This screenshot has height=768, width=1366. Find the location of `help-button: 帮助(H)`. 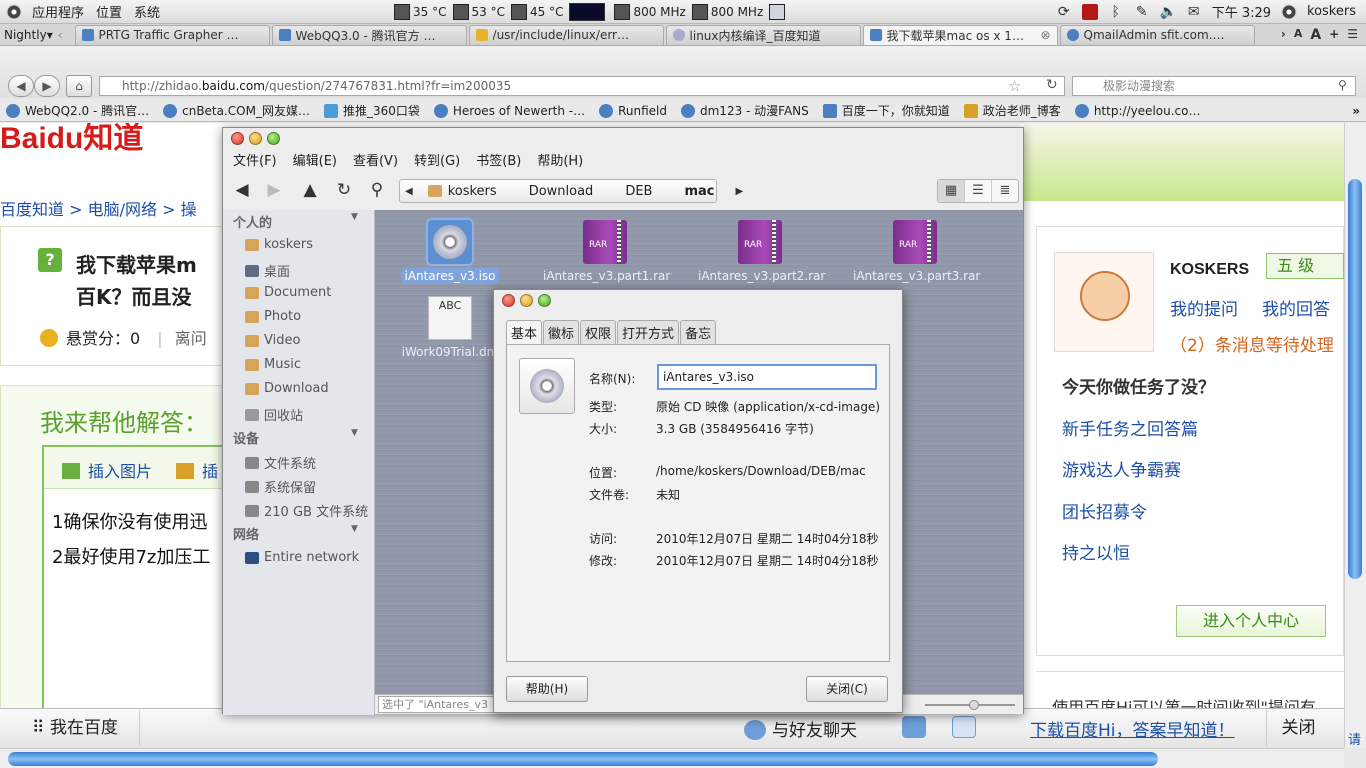

help-button: 帮助(H) is located at coordinates (547, 689).